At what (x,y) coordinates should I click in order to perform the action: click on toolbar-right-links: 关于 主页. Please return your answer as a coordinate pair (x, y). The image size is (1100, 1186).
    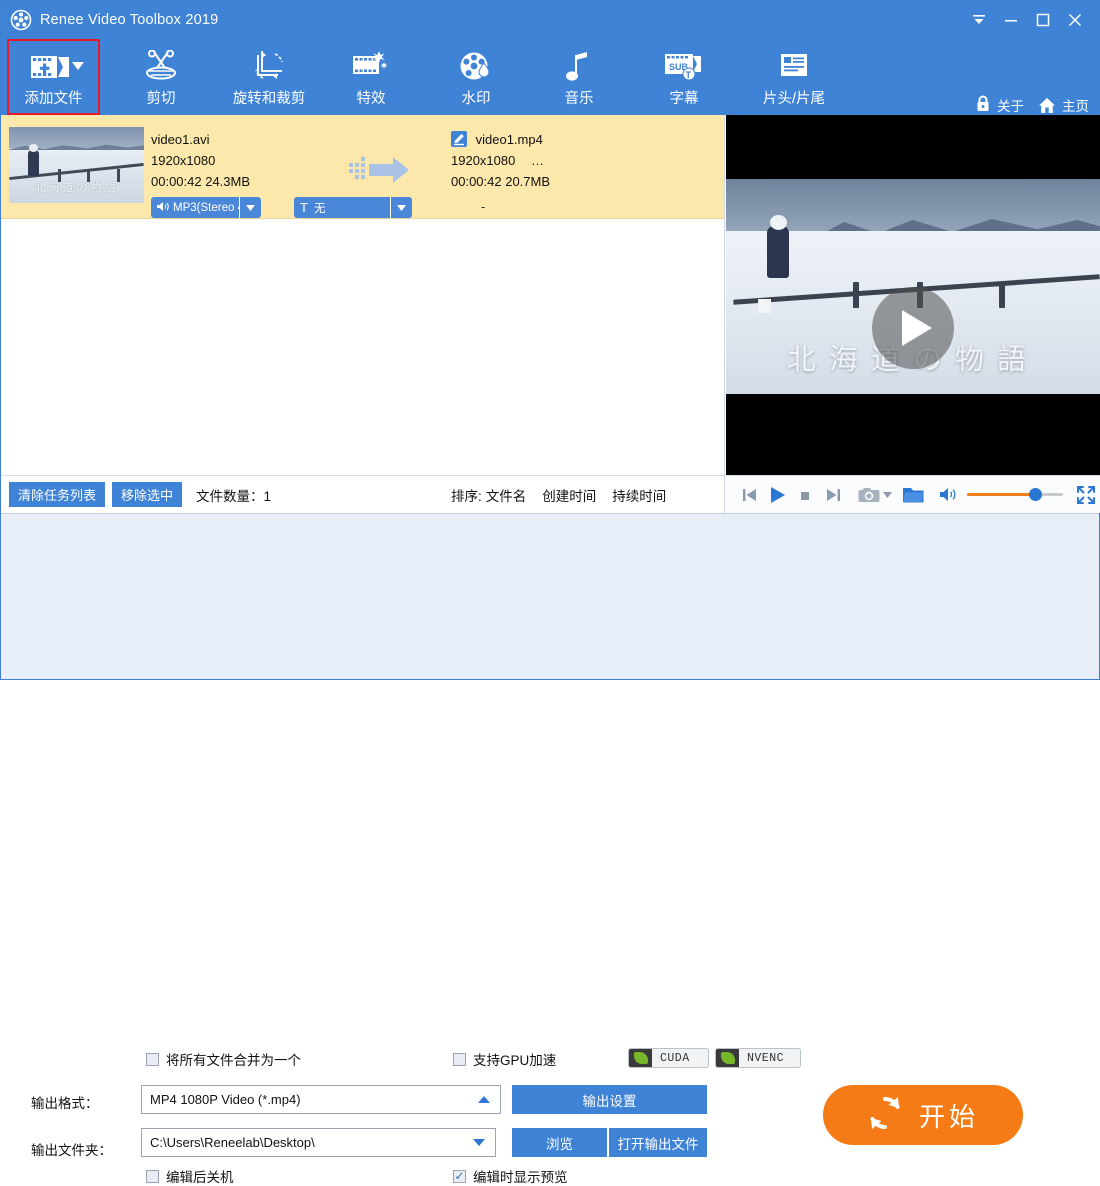
    Looking at the image, I should click on (1032, 105).